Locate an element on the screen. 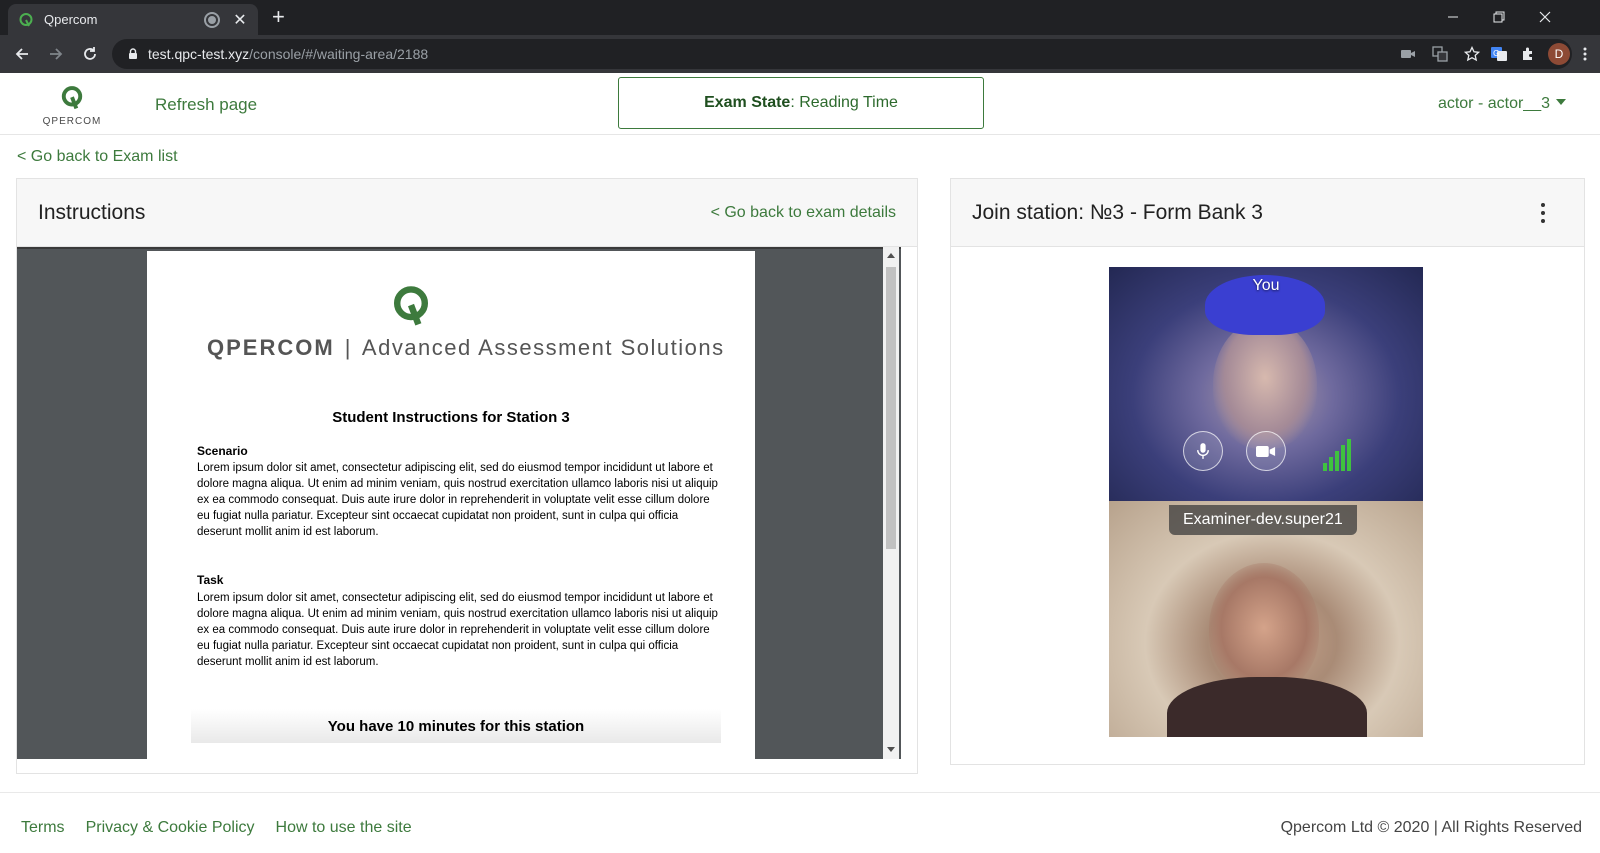  station-panel-header: Join station: №3 - Form Bank 3 is located at coordinates (1267, 213).